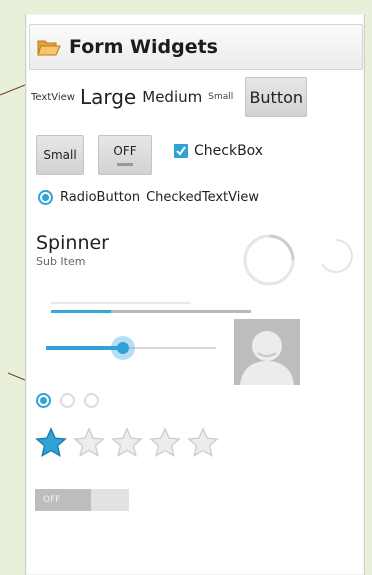 This screenshot has width=372, height=575. Describe the element at coordinates (125, 164) in the screenshot. I see `toggle-indicator` at that location.